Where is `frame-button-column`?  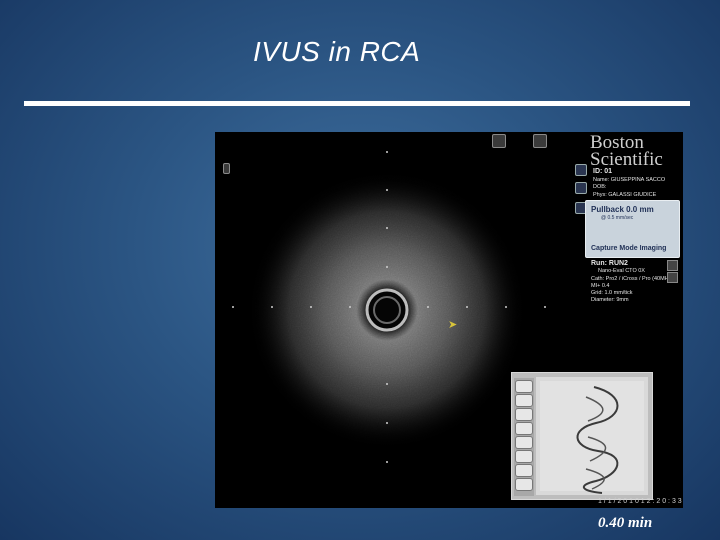
frame-button-column is located at coordinates (524, 437).